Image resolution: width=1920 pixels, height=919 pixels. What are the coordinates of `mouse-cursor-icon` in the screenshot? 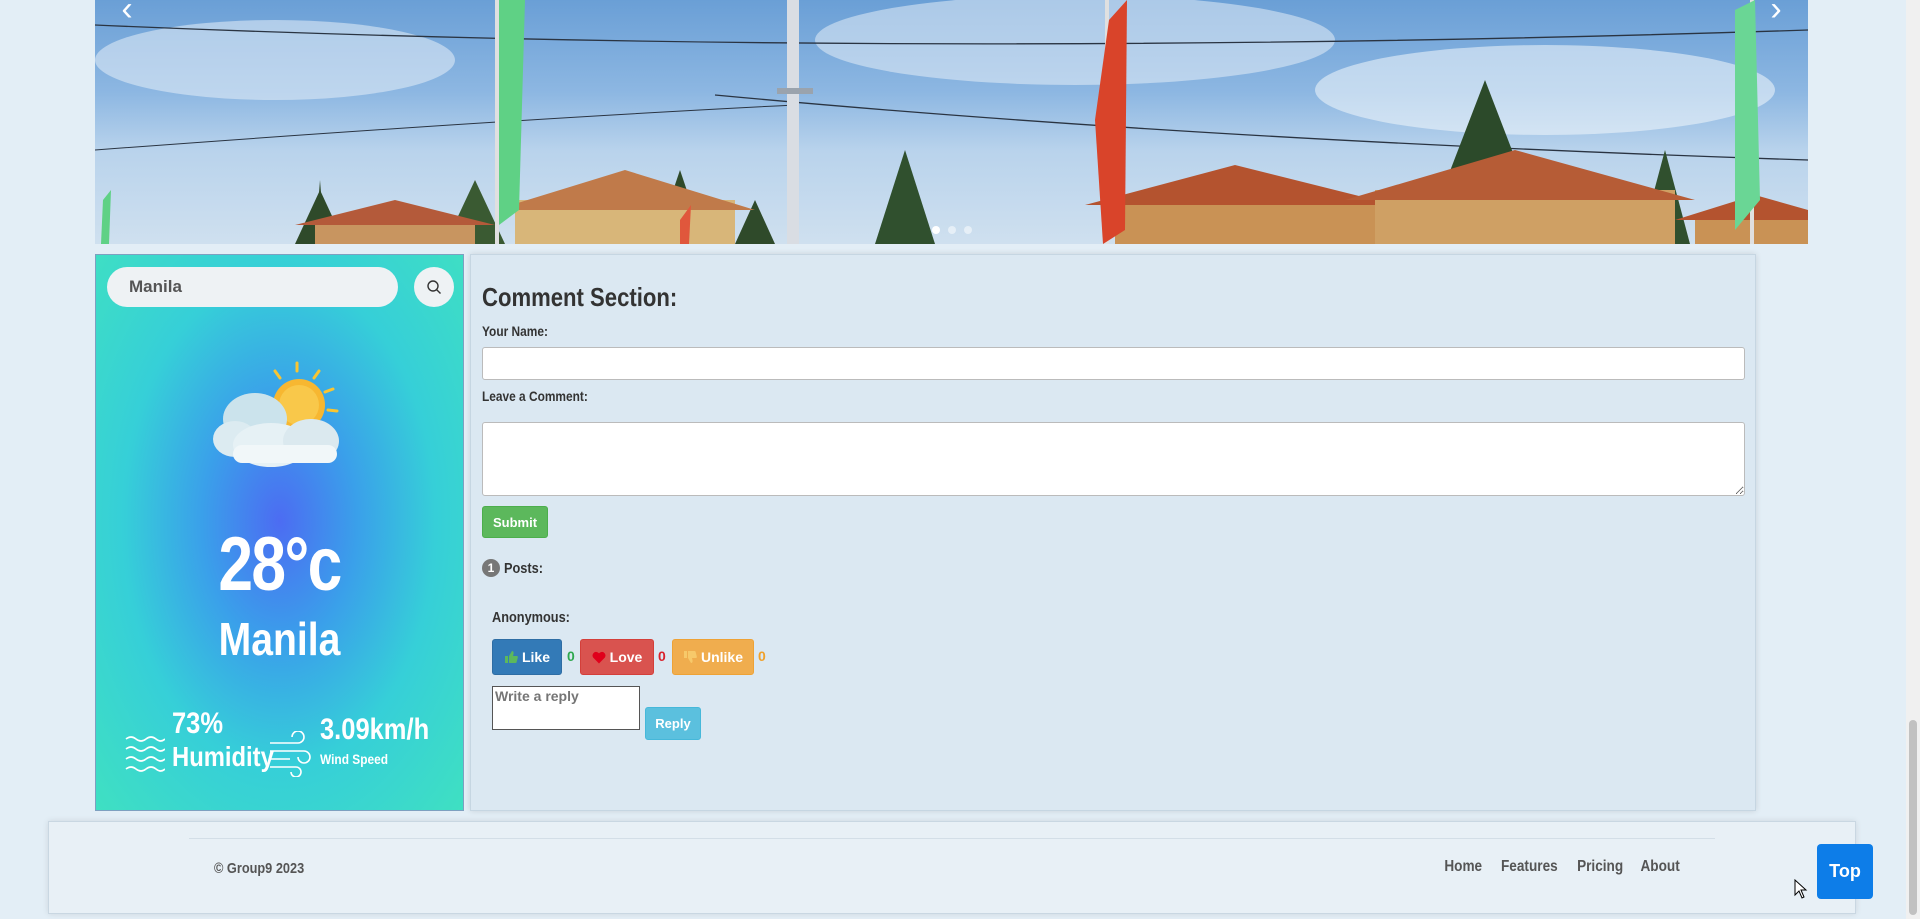 It's located at (1801, 889).